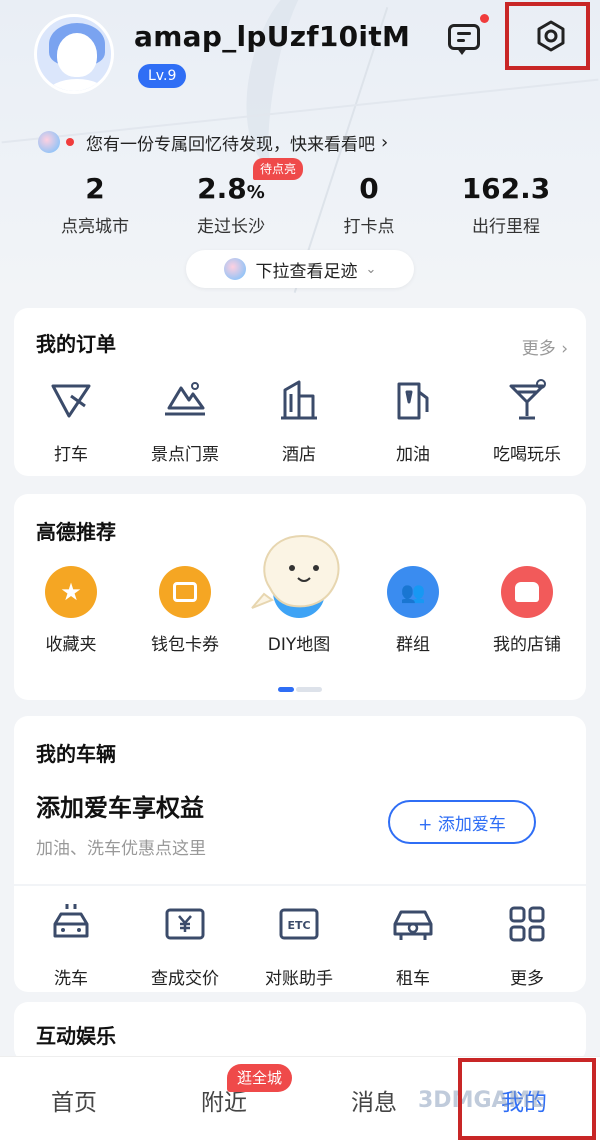 The width and height of the screenshot is (600, 1140). Describe the element at coordinates (309, 689) in the screenshot. I see `page-dot` at that location.